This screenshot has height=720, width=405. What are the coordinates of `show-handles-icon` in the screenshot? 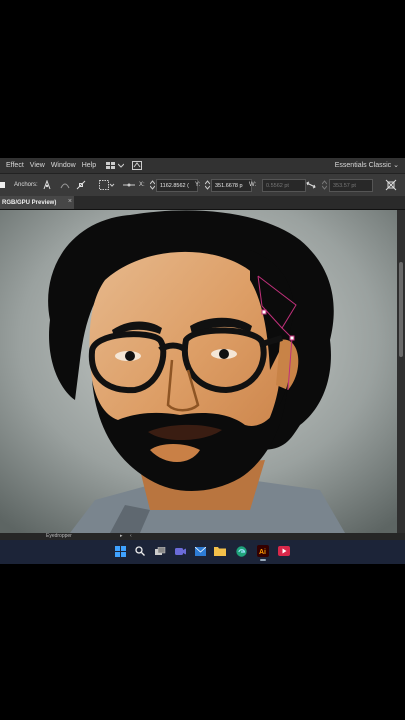 It's located at (81, 185).